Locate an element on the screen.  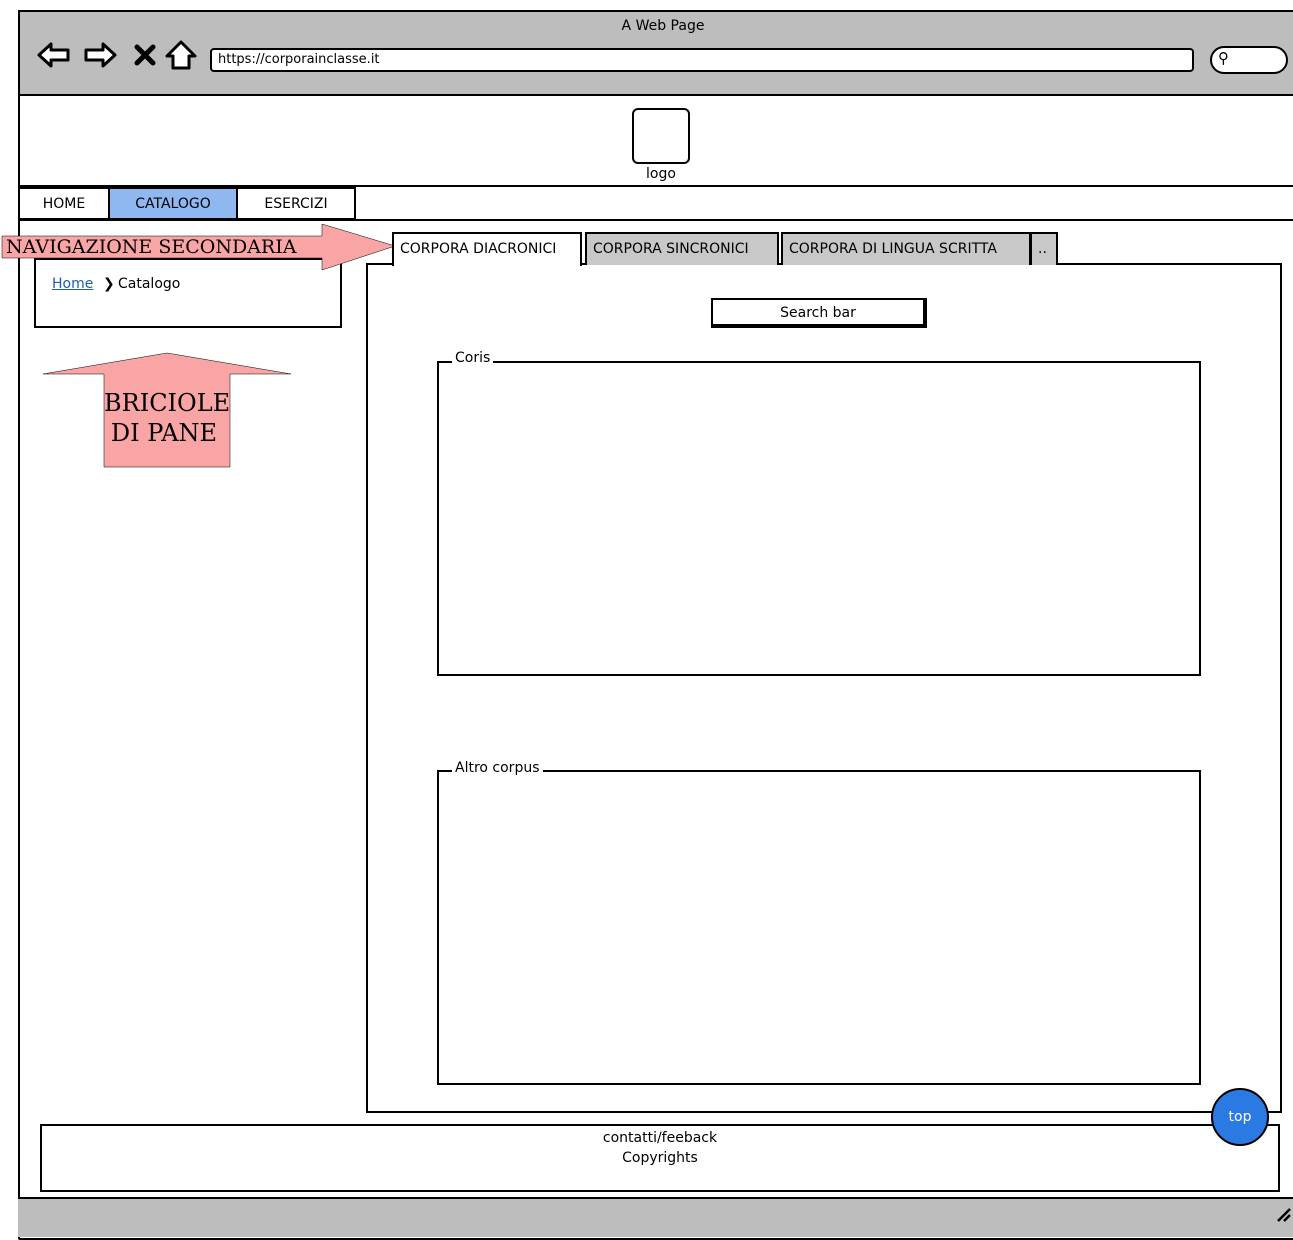
close-icon is located at coordinates (145, 55).